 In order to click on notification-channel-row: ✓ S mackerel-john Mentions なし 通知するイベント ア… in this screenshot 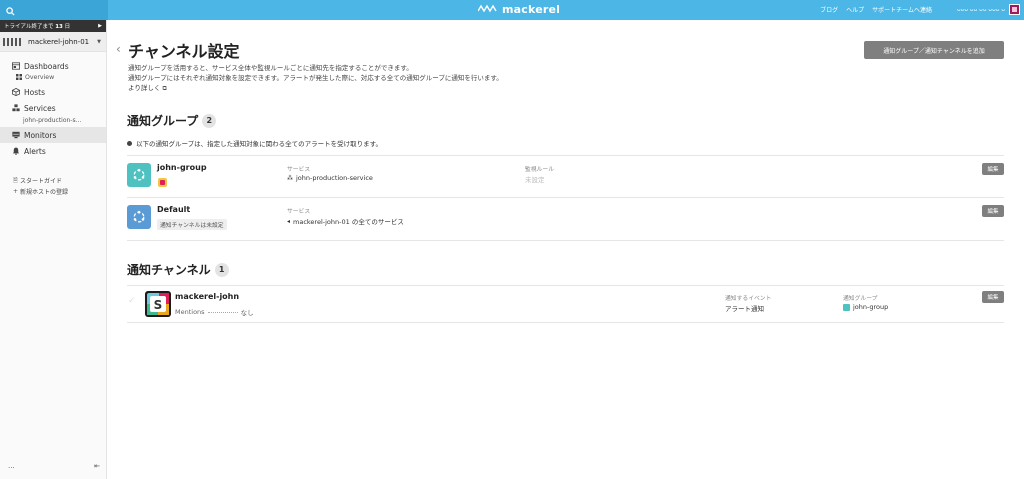, I will do `click(565, 304)`.